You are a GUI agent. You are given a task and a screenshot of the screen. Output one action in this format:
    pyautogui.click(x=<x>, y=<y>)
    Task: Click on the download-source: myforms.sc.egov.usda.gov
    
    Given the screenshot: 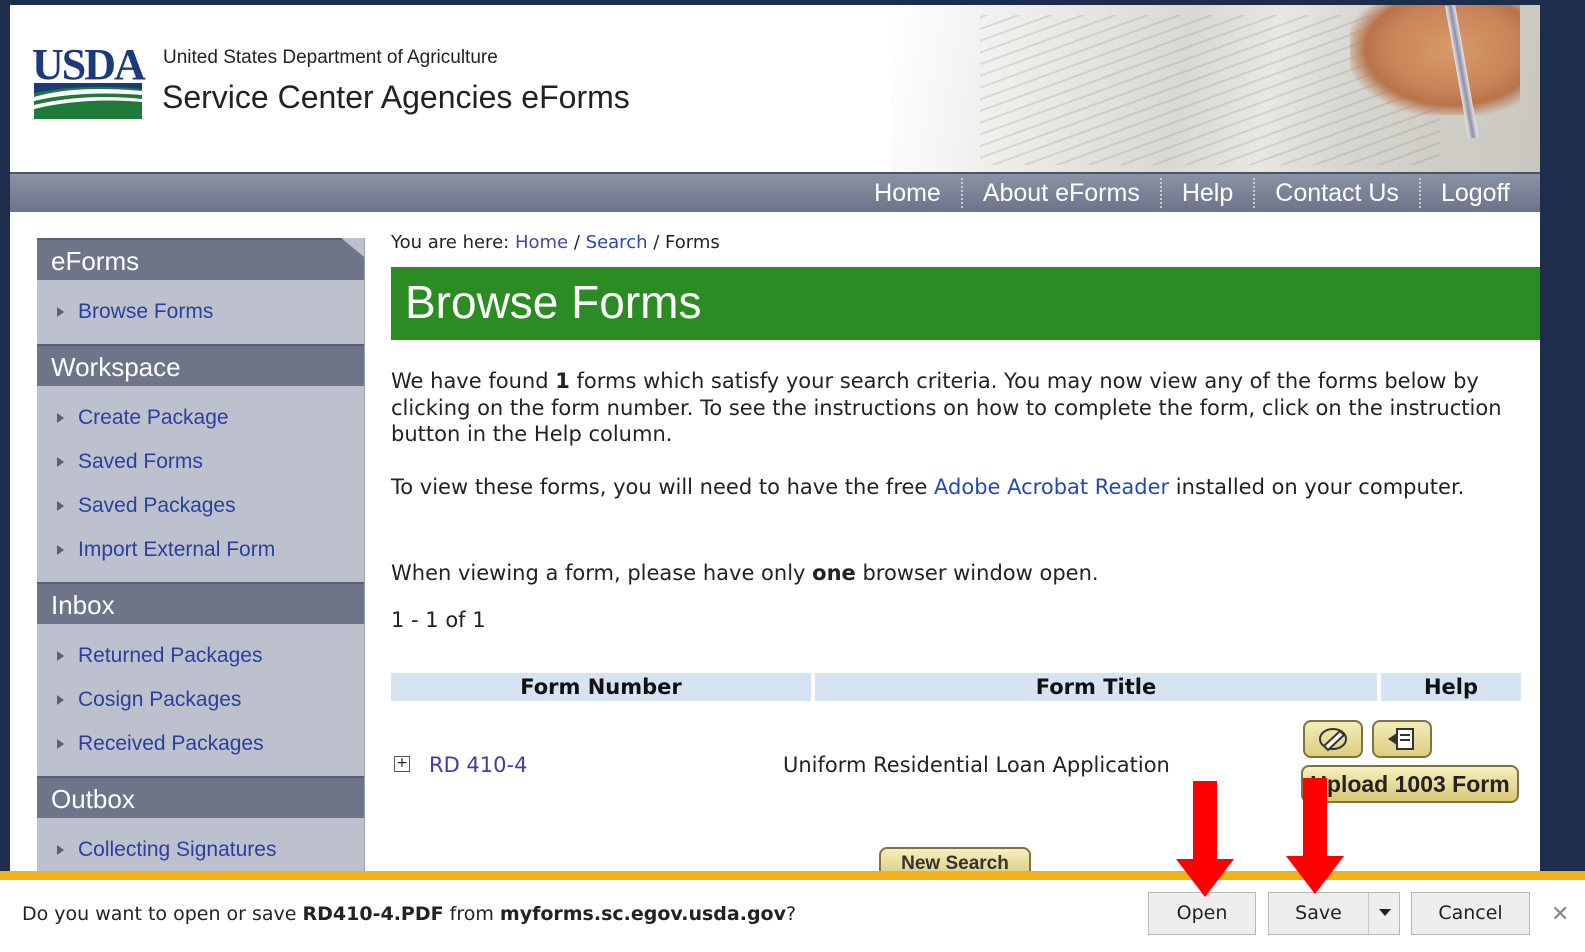 What is the action you would take?
    pyautogui.click(x=642, y=914)
    